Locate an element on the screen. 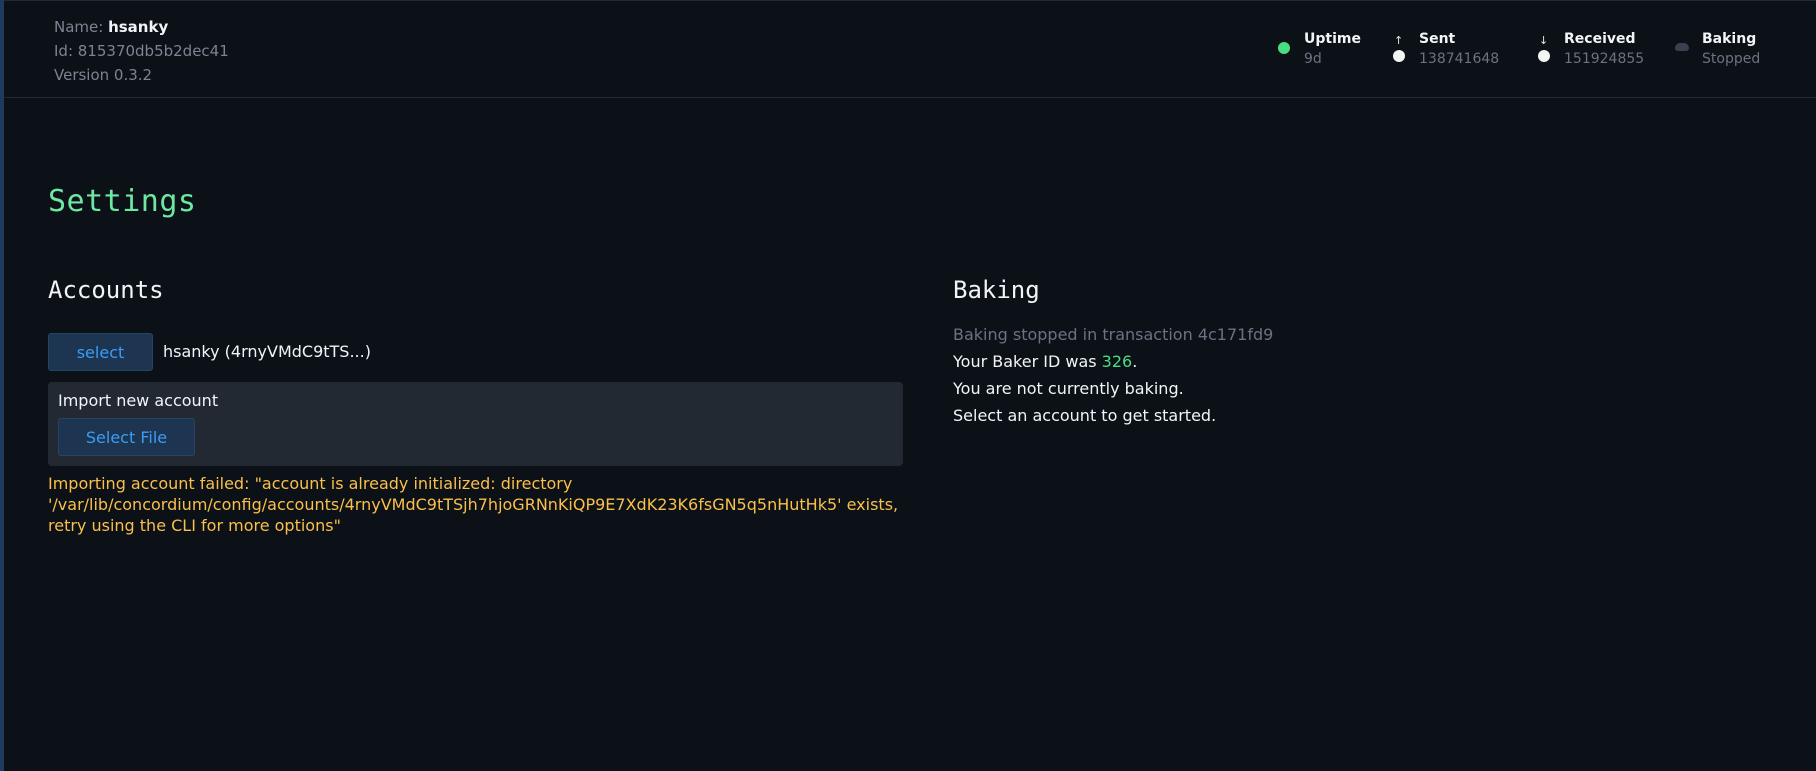  stat-sent: ↑ Sent 138741648 is located at coordinates (1456, 51).